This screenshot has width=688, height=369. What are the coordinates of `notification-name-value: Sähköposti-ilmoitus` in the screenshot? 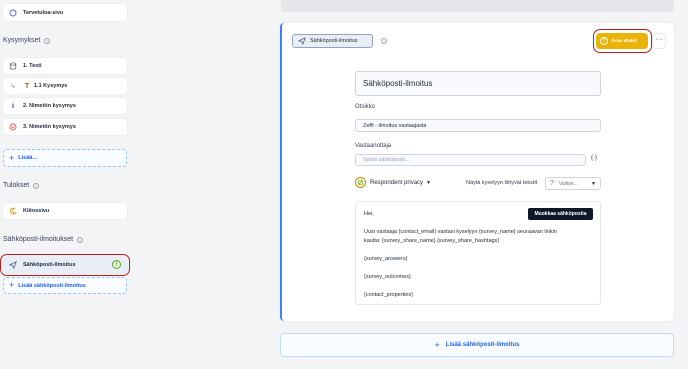 It's located at (398, 83).